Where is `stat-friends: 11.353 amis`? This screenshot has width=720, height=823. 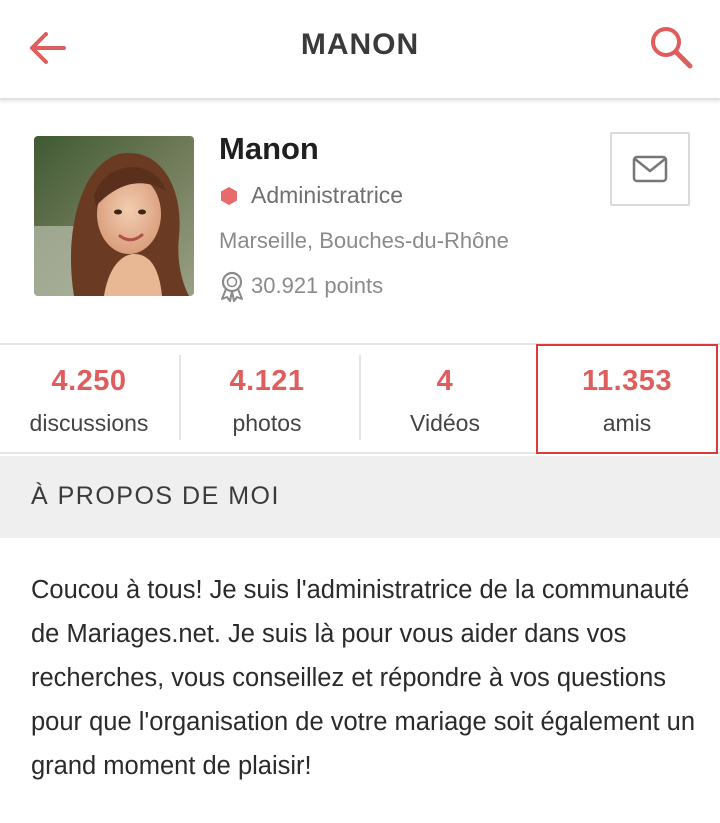
stat-friends: 11.353 amis is located at coordinates (627, 399).